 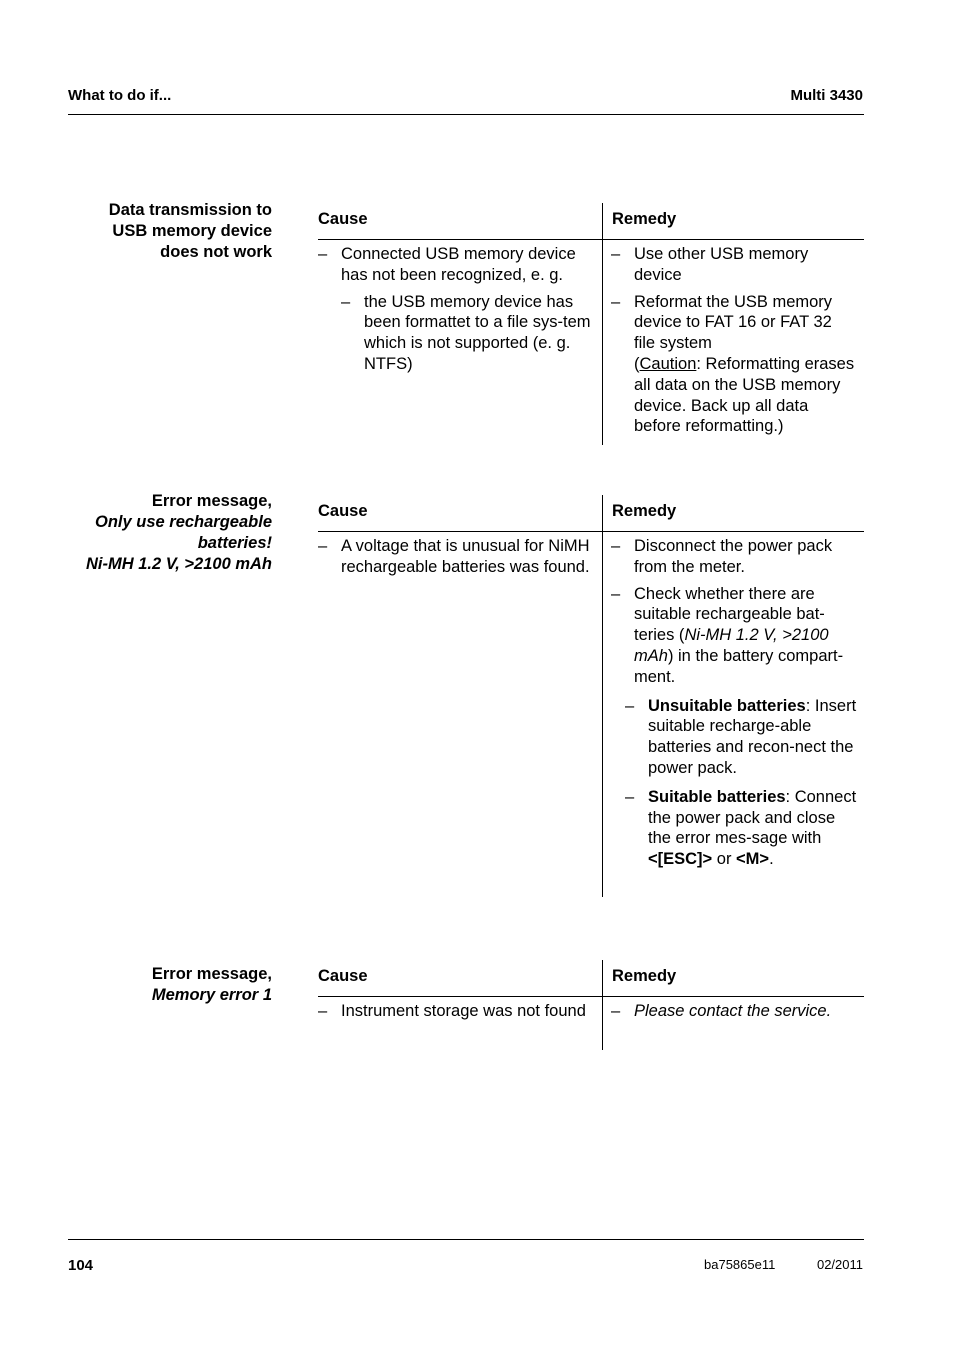 I want to click on label-line: Memory error 1, so click(x=211, y=995).